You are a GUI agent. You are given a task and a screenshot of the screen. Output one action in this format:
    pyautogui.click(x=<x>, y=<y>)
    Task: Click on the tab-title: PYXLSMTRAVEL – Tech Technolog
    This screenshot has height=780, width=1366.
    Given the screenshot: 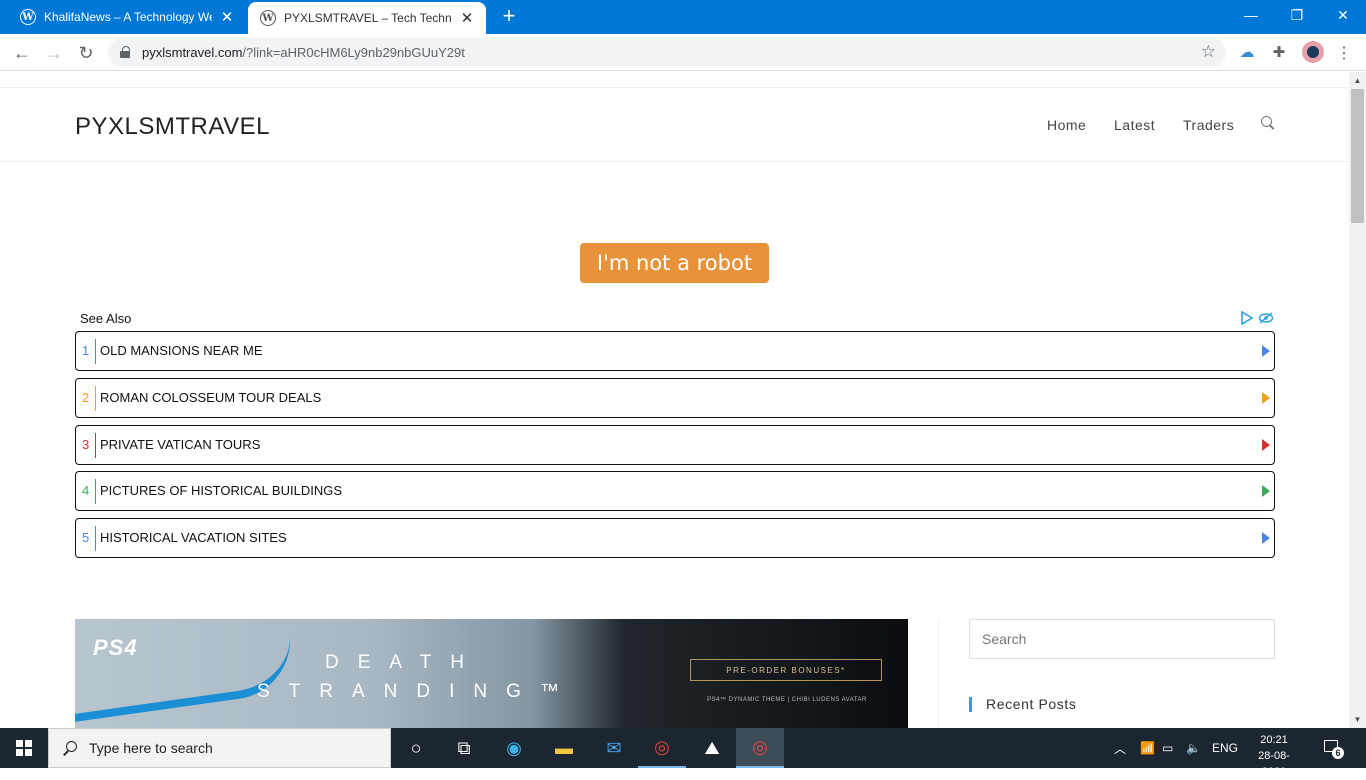 What is the action you would take?
    pyautogui.click(x=368, y=18)
    